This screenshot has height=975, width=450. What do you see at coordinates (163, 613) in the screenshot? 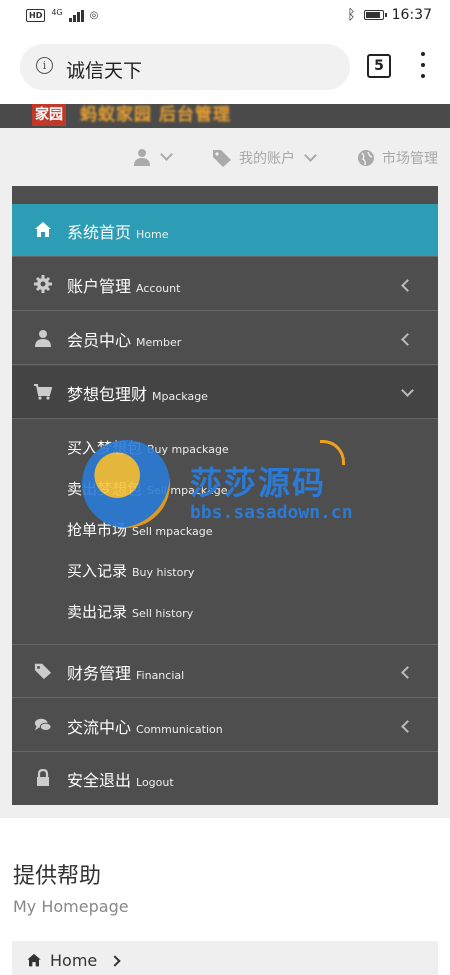
I see `submenu-label-en: Sell history` at bounding box center [163, 613].